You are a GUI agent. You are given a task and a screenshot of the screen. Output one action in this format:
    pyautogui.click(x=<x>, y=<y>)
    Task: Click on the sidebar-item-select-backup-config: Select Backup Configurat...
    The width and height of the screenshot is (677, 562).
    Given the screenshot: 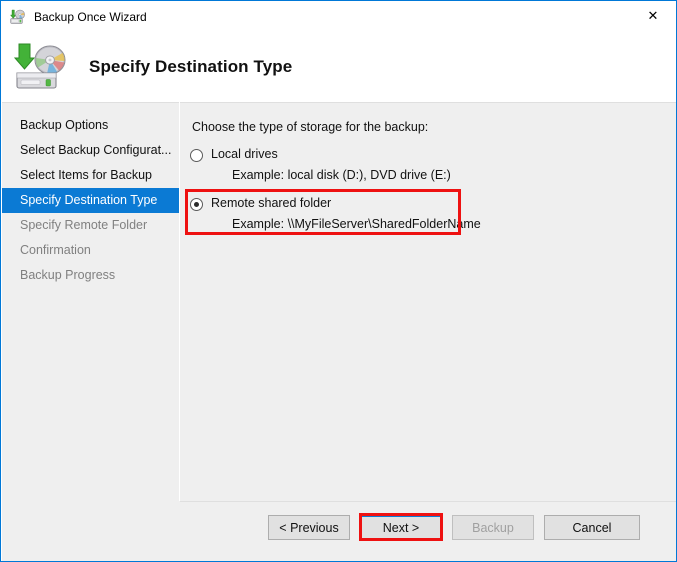 What is the action you would take?
    pyautogui.click(x=90, y=150)
    